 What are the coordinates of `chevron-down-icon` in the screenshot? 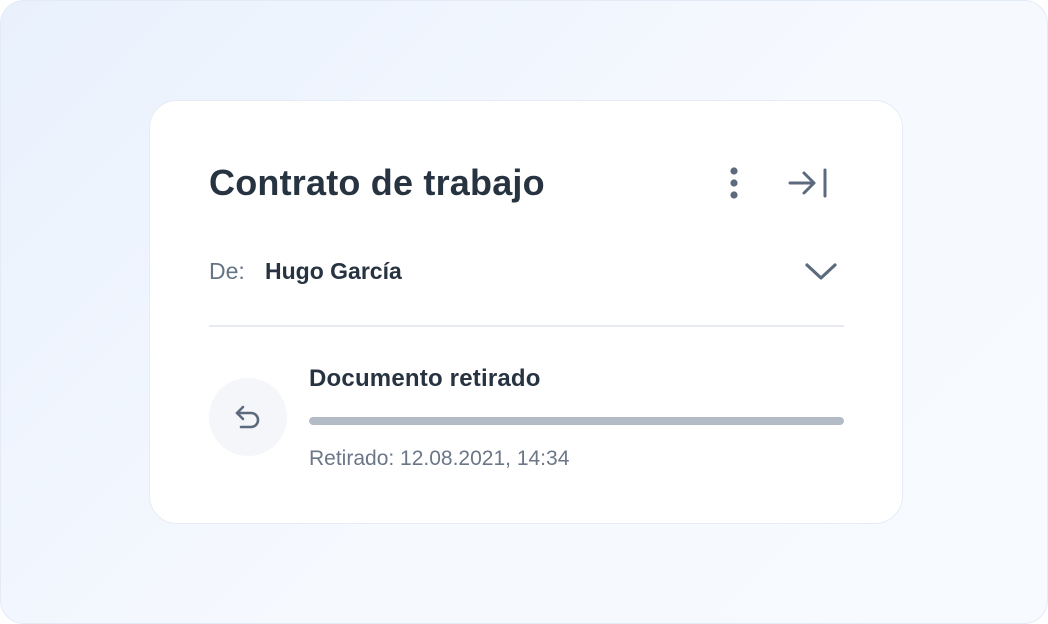 It's located at (821, 271).